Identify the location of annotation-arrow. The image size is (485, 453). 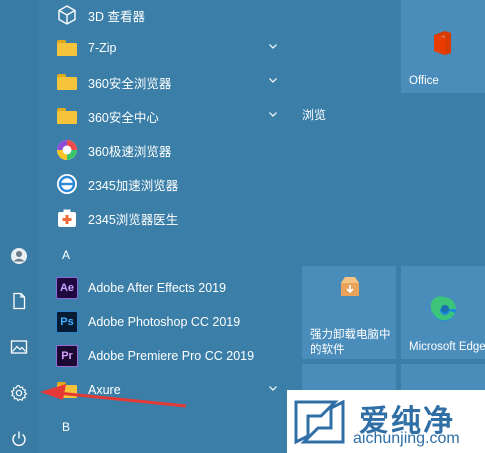
(113, 396).